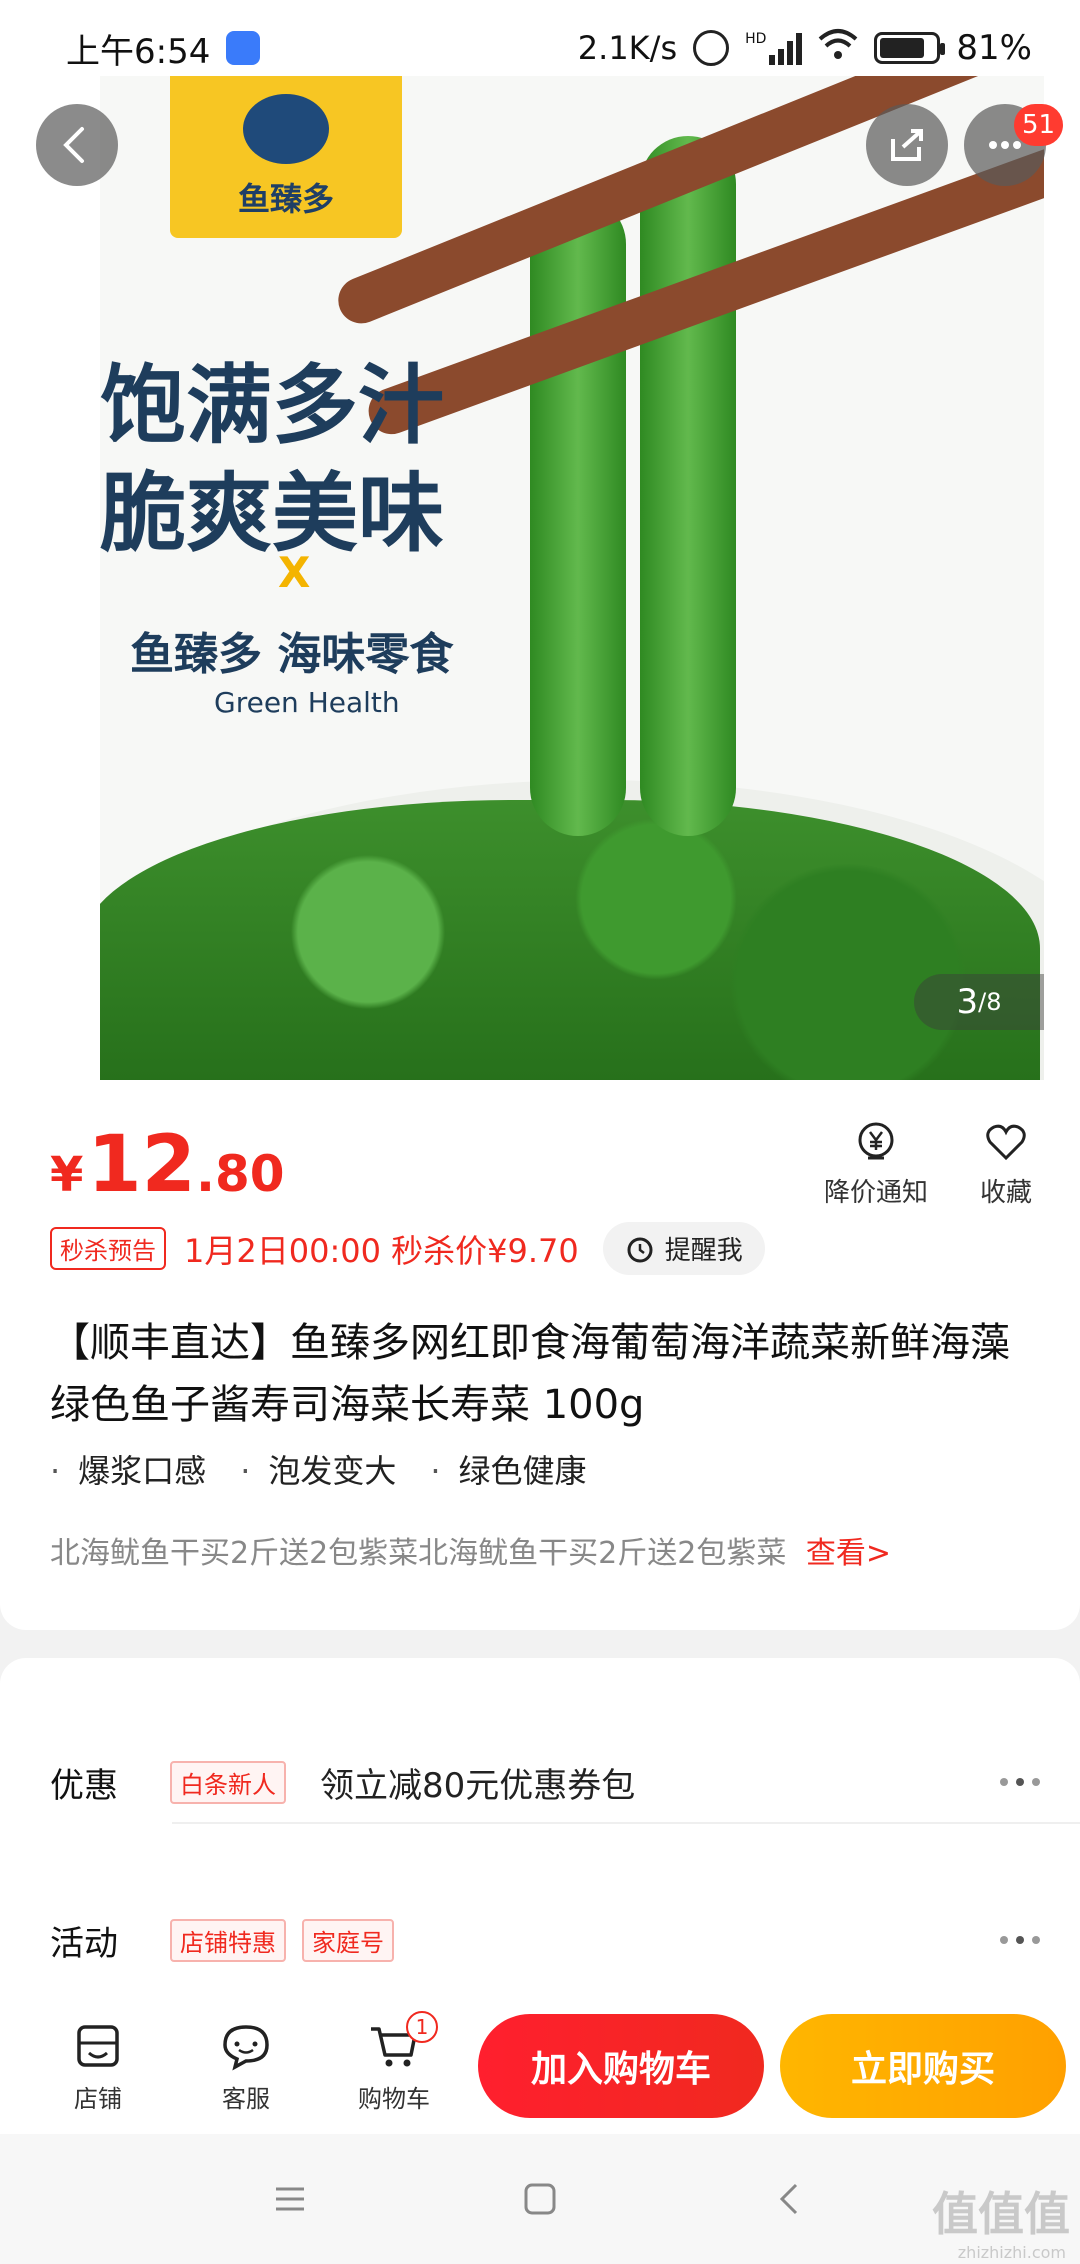 The image size is (1080, 2264). Describe the element at coordinates (272, 514) in the screenshot. I see `slogan-line-2: 脆爽美味` at that location.